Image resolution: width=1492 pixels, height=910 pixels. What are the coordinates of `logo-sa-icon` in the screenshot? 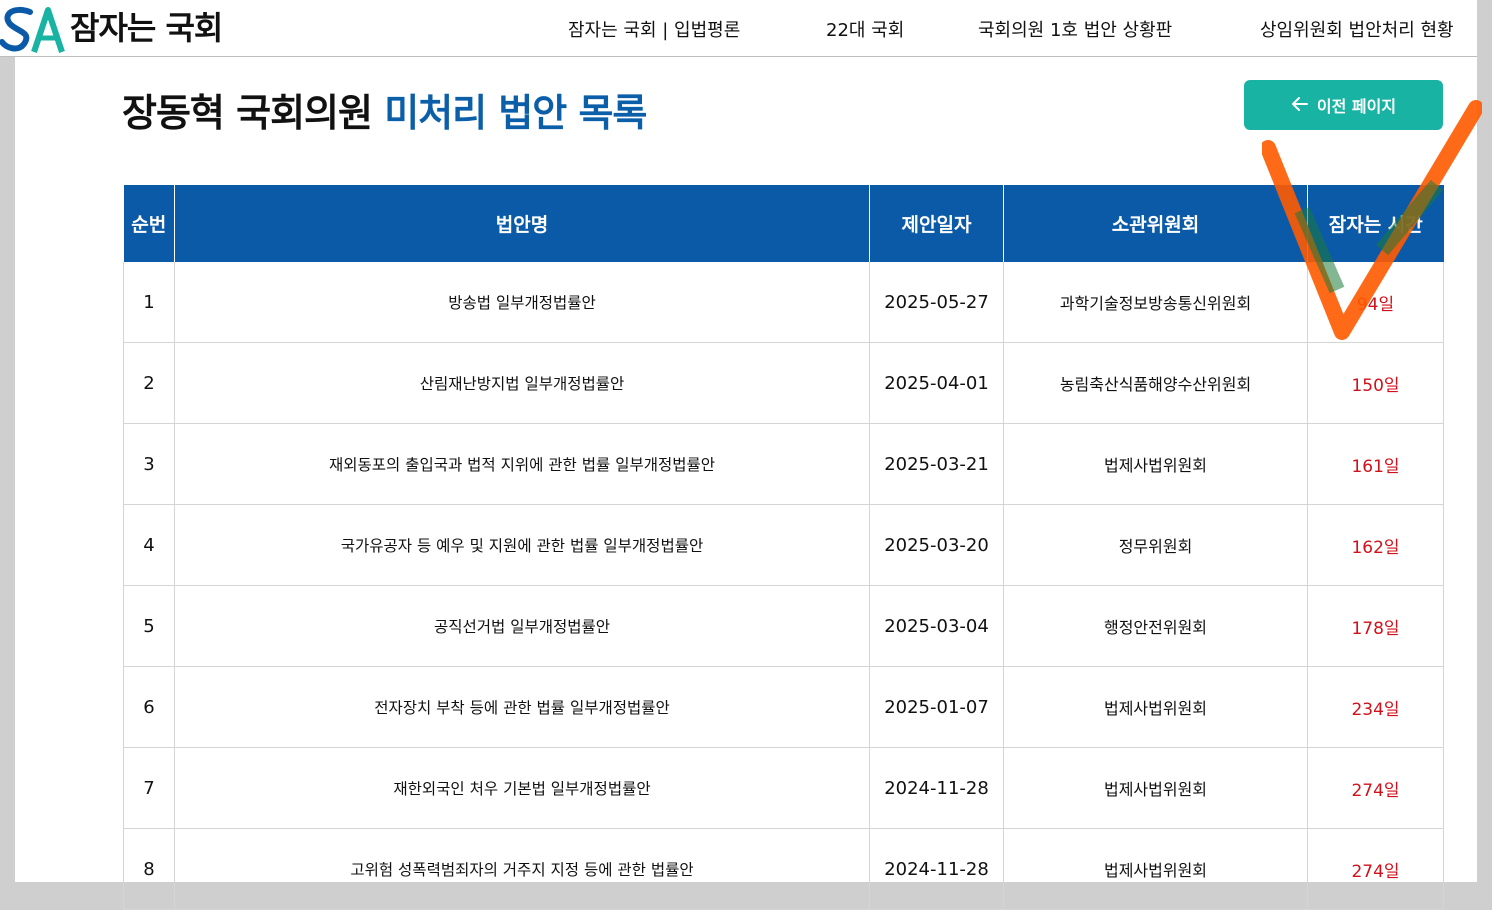 It's located at (35, 28).